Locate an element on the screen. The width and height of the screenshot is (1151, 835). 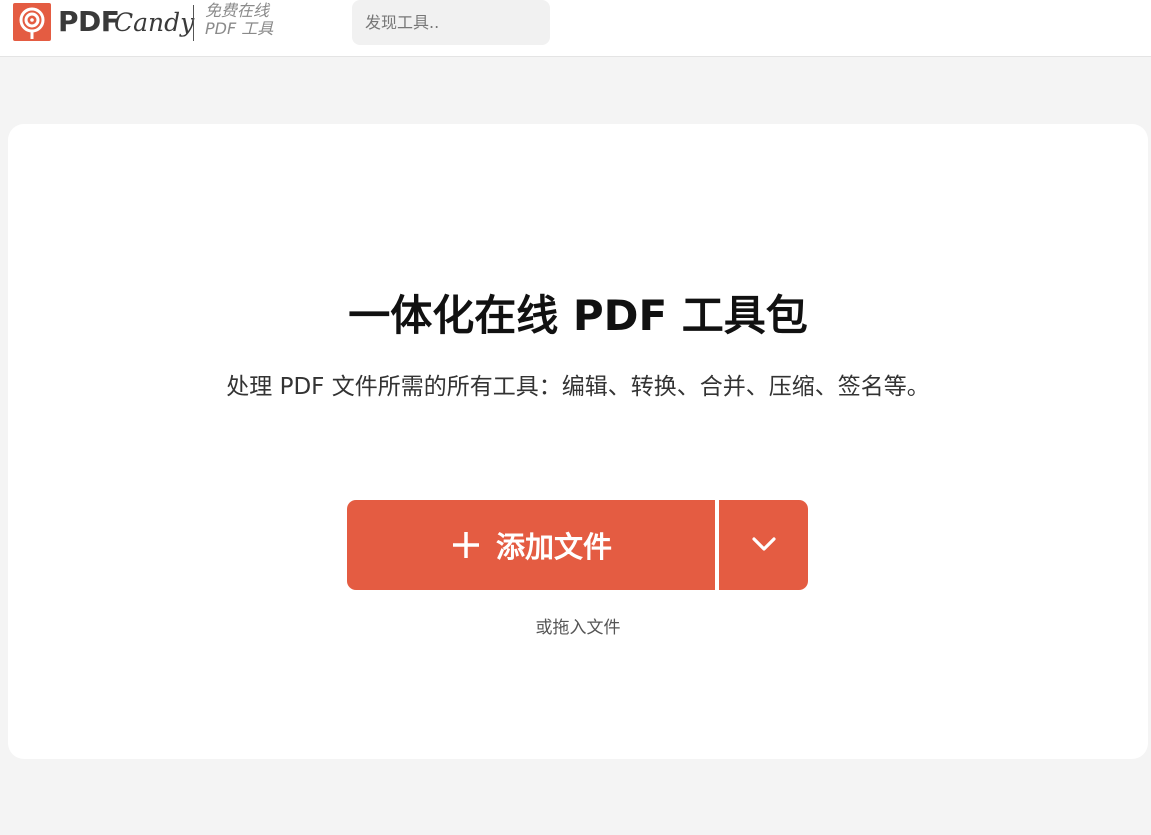
logo-brand-script: Candy is located at coordinates (154, 23).